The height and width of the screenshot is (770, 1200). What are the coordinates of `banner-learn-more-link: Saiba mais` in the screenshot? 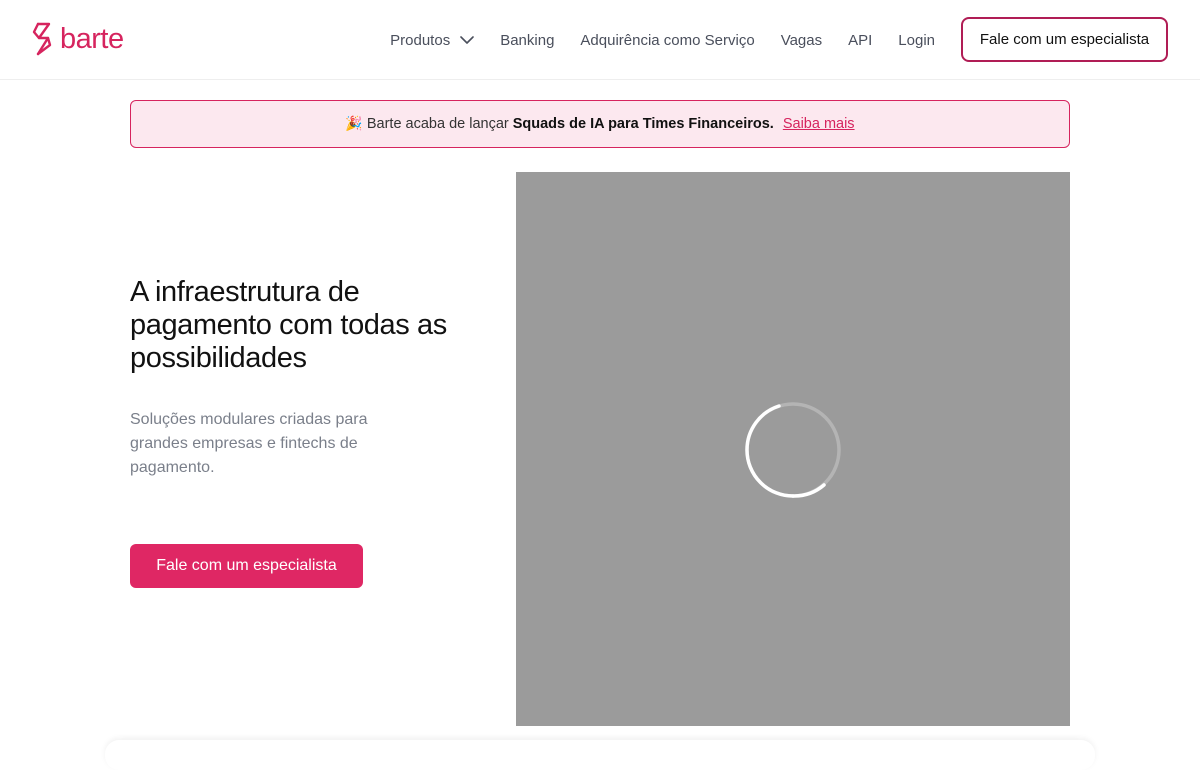 It's located at (819, 124).